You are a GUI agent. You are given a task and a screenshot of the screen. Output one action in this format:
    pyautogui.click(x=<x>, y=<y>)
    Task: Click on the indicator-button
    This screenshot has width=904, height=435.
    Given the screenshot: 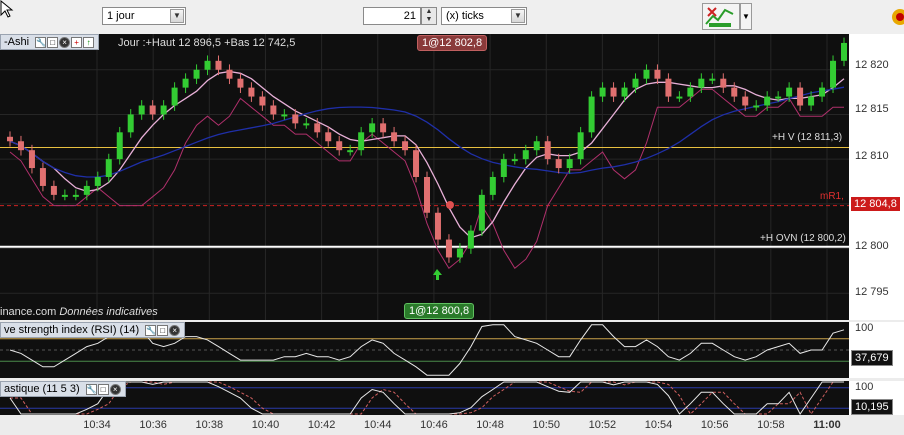 What is the action you would take?
    pyautogui.click(x=721, y=16)
    